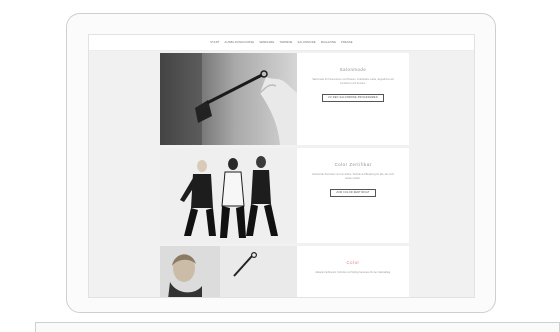 The width and height of the screenshot is (560, 332). Describe the element at coordinates (285, 42) in the screenshot. I see `nav-termine: Termine` at that location.